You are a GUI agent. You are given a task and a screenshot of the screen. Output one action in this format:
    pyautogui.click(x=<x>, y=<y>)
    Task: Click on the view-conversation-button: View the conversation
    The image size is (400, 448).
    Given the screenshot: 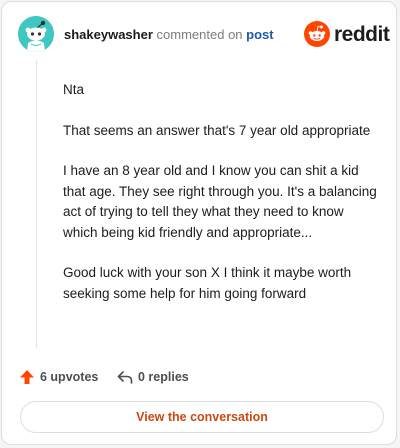 What is the action you would take?
    pyautogui.click(x=202, y=417)
    